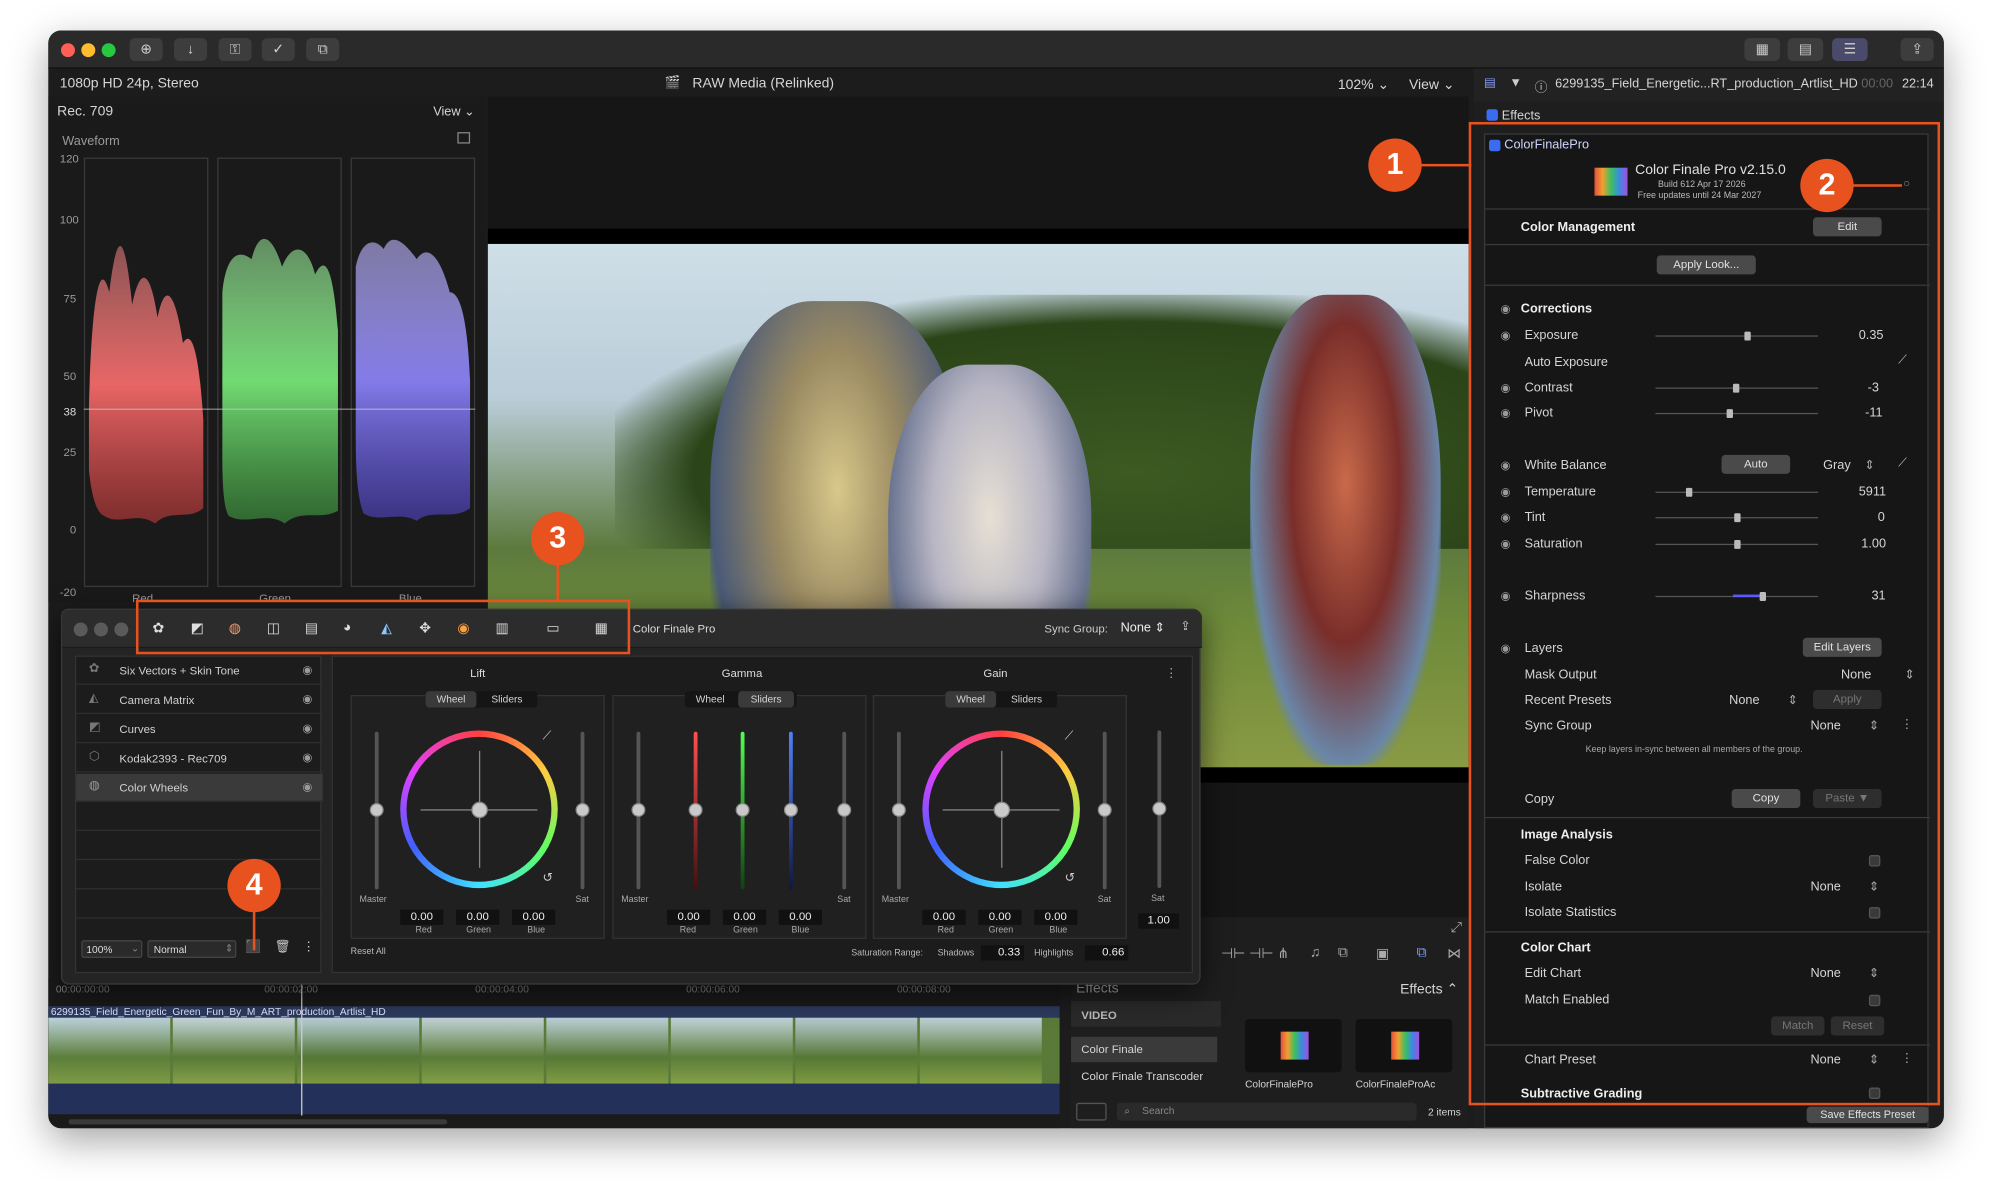 The height and width of the screenshot is (1199, 1991). Describe the element at coordinates (192, 949) in the screenshot. I see `blend-mode-select: Normal ⇕` at that location.